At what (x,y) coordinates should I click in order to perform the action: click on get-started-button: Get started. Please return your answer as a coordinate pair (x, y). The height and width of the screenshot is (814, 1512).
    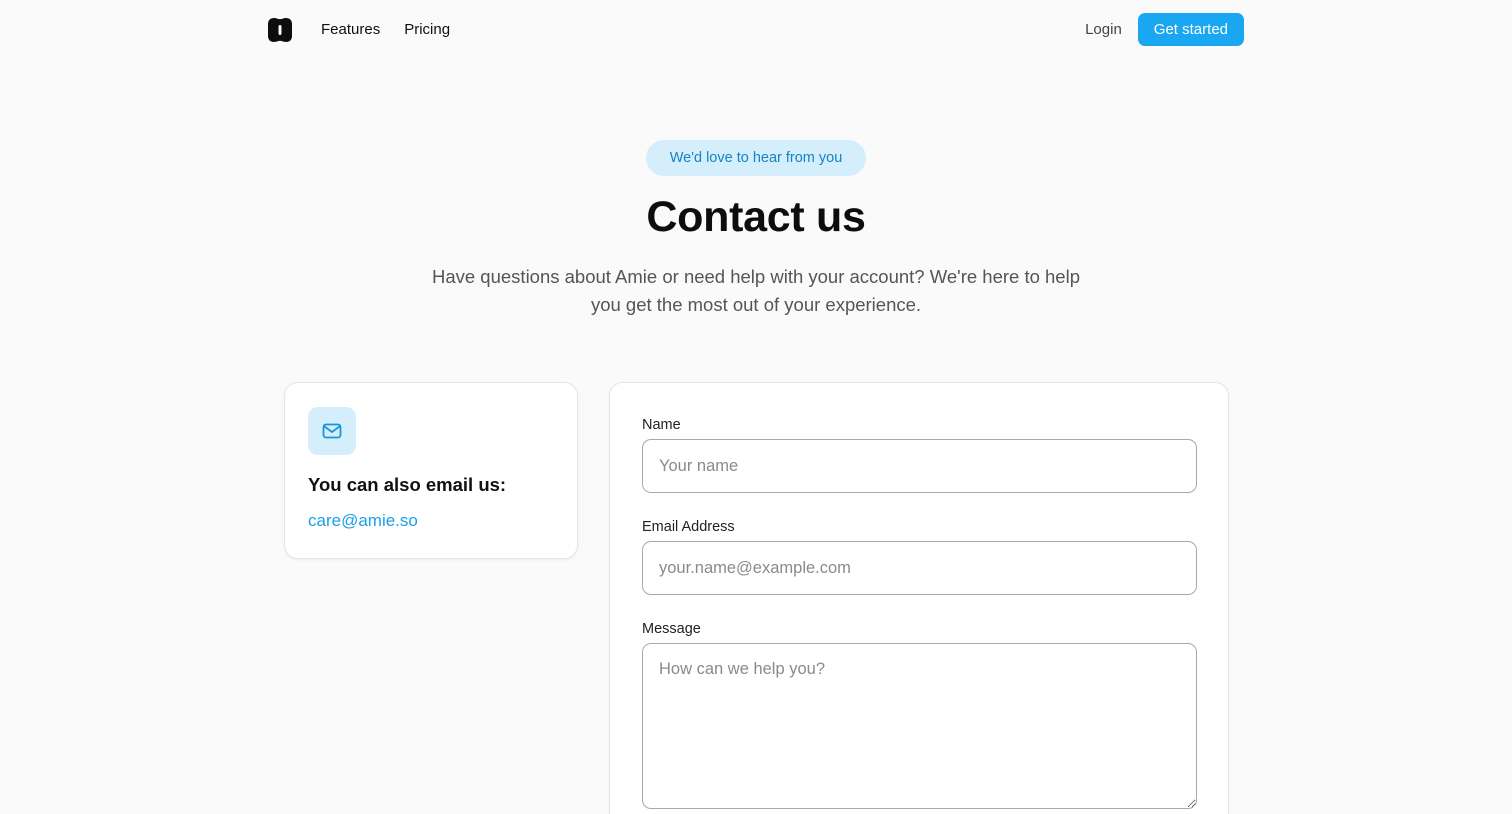
    Looking at the image, I should click on (1190, 29).